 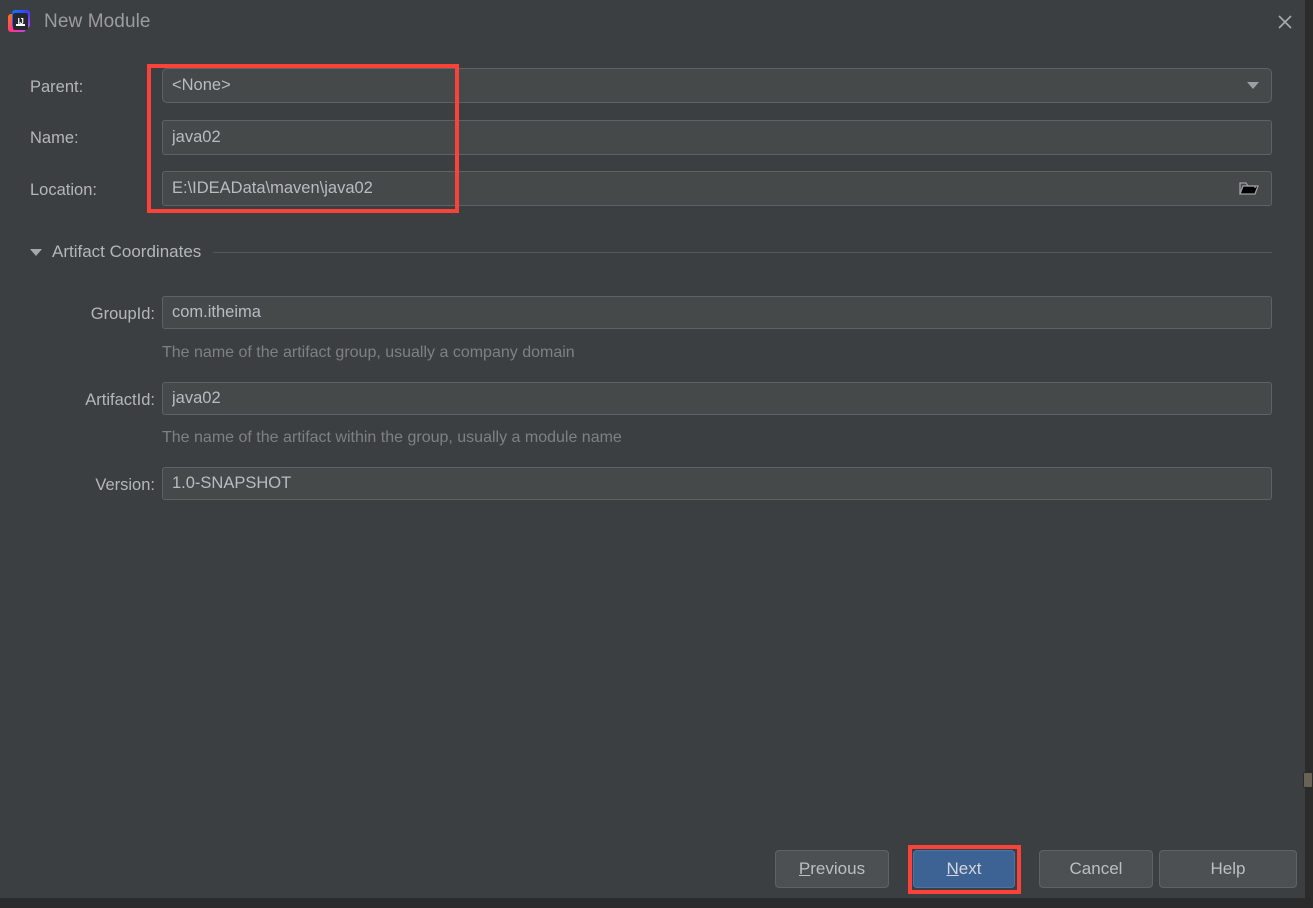 What do you see at coordinates (100, 190) in the screenshot?
I see `location-row: Location:` at bounding box center [100, 190].